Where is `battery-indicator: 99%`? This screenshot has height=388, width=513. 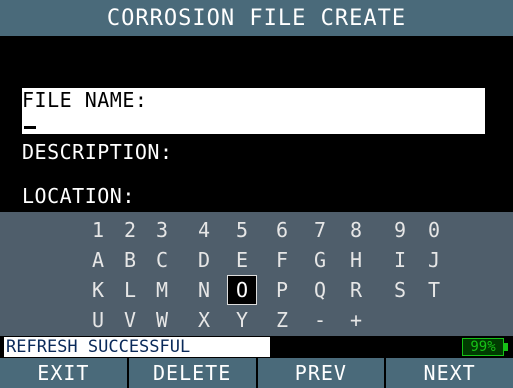 battery-indicator: 99% is located at coordinates (483, 347).